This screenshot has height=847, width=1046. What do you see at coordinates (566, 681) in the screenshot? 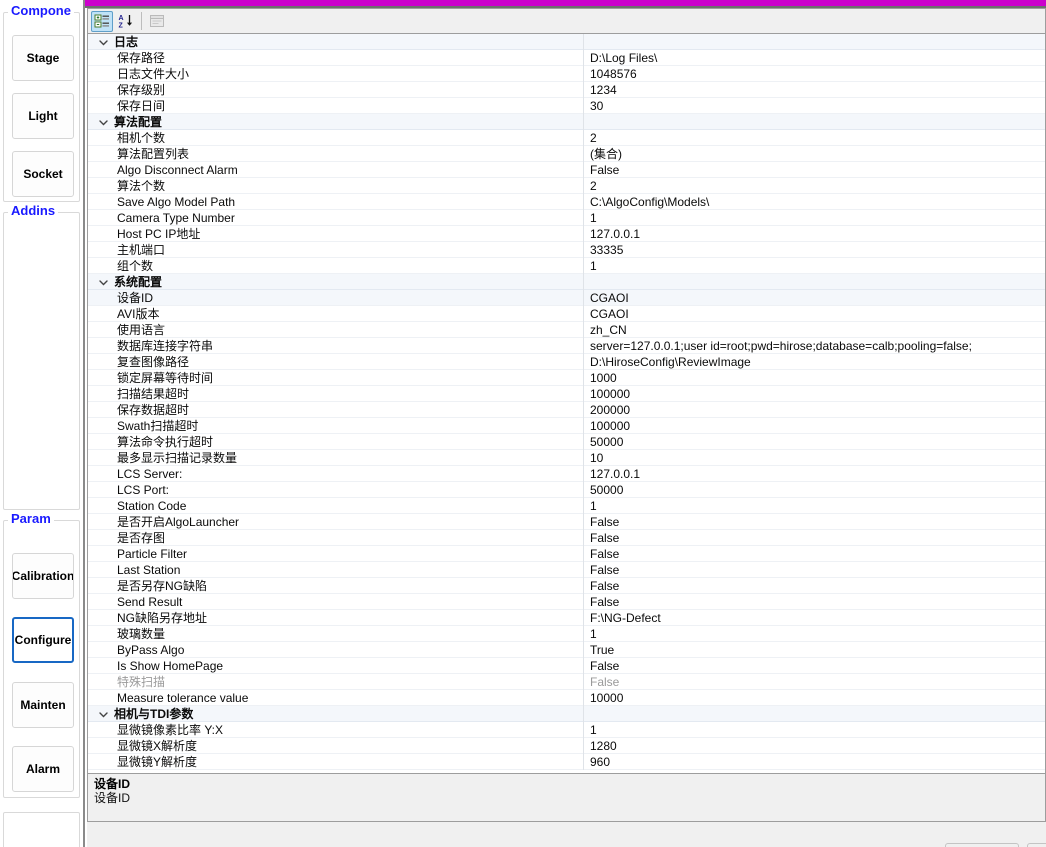
I see `property-row: 特殊扫描 False` at bounding box center [566, 681].